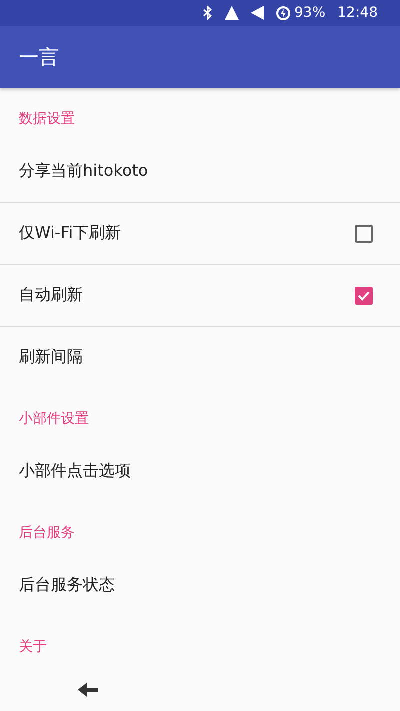 The image size is (400, 711). Describe the element at coordinates (200, 233) in the screenshot. I see `setting-item: 仅Wi-Fi下刷新` at that location.